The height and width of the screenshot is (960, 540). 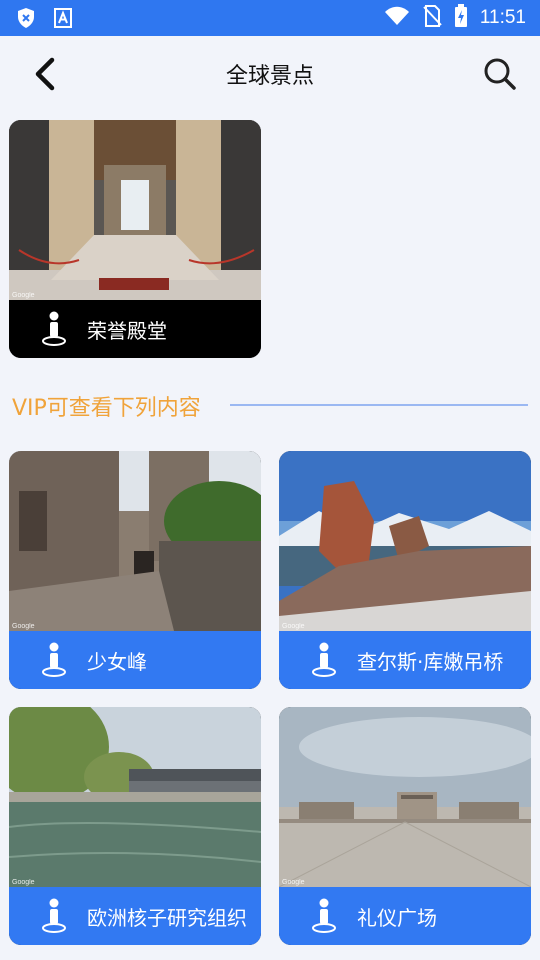 What do you see at coordinates (502, 17) in the screenshot?
I see `status-time: 11:51` at bounding box center [502, 17].